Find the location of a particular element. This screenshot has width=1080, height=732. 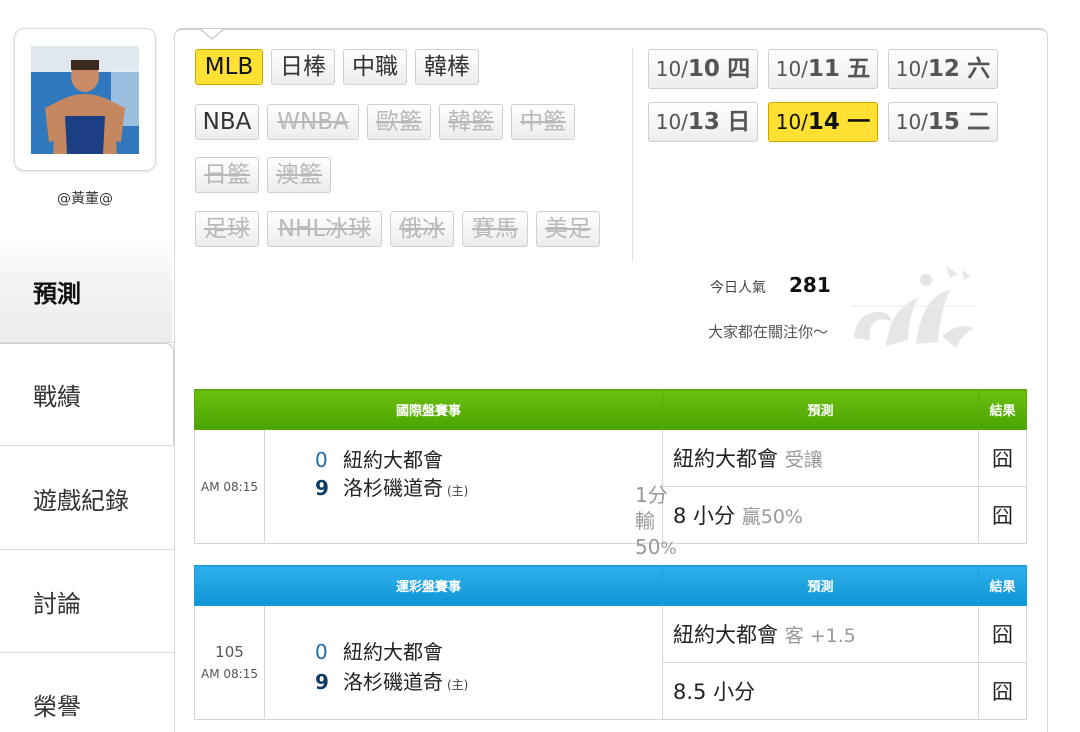

popularity-value: 281 is located at coordinates (810, 285).